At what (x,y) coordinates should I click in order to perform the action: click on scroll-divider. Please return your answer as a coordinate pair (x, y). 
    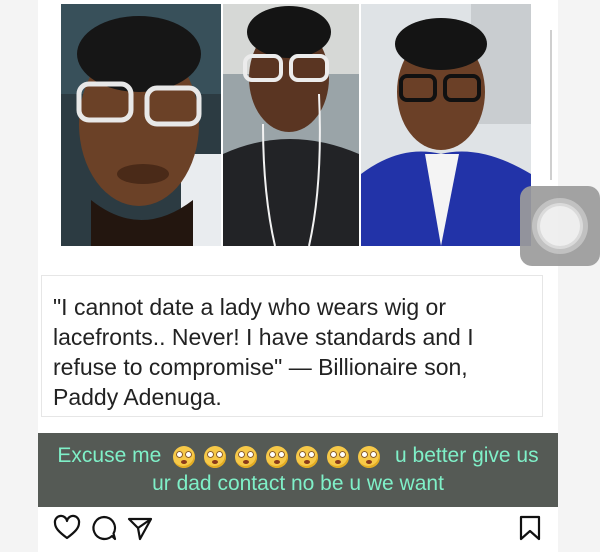
    Looking at the image, I should click on (551, 105).